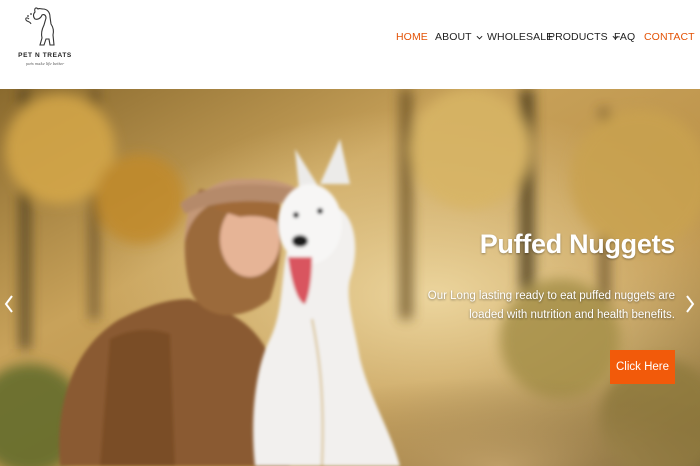 The image size is (700, 466). I want to click on brand-tagline: pets make life better, so click(45, 64).